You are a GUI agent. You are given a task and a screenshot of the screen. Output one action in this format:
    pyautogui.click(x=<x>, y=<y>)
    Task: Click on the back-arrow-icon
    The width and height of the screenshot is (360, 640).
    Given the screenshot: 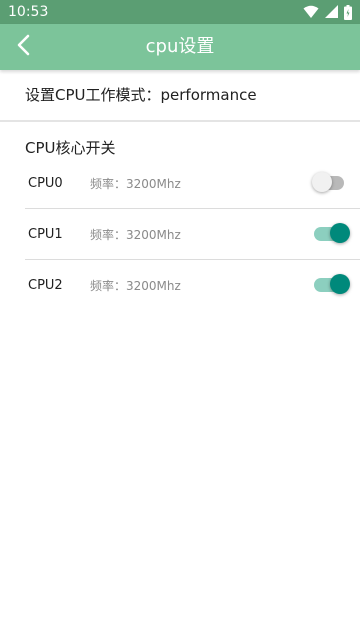 What is the action you would take?
    pyautogui.click(x=24, y=47)
    